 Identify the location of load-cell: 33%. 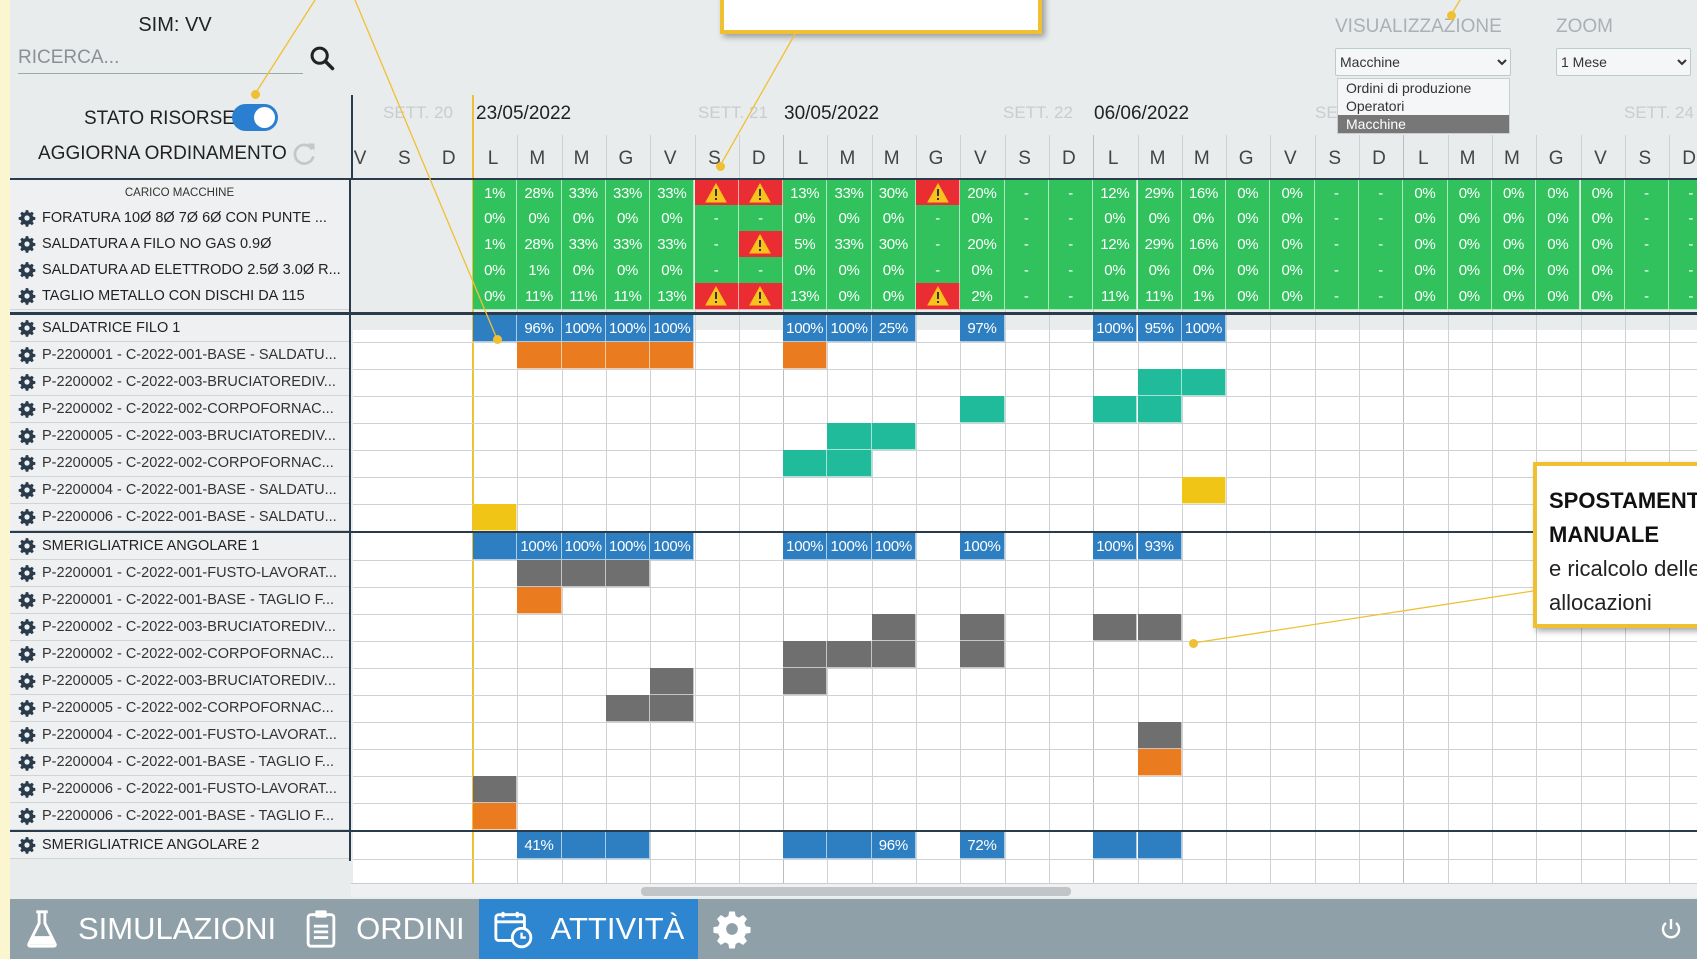
(628, 244).